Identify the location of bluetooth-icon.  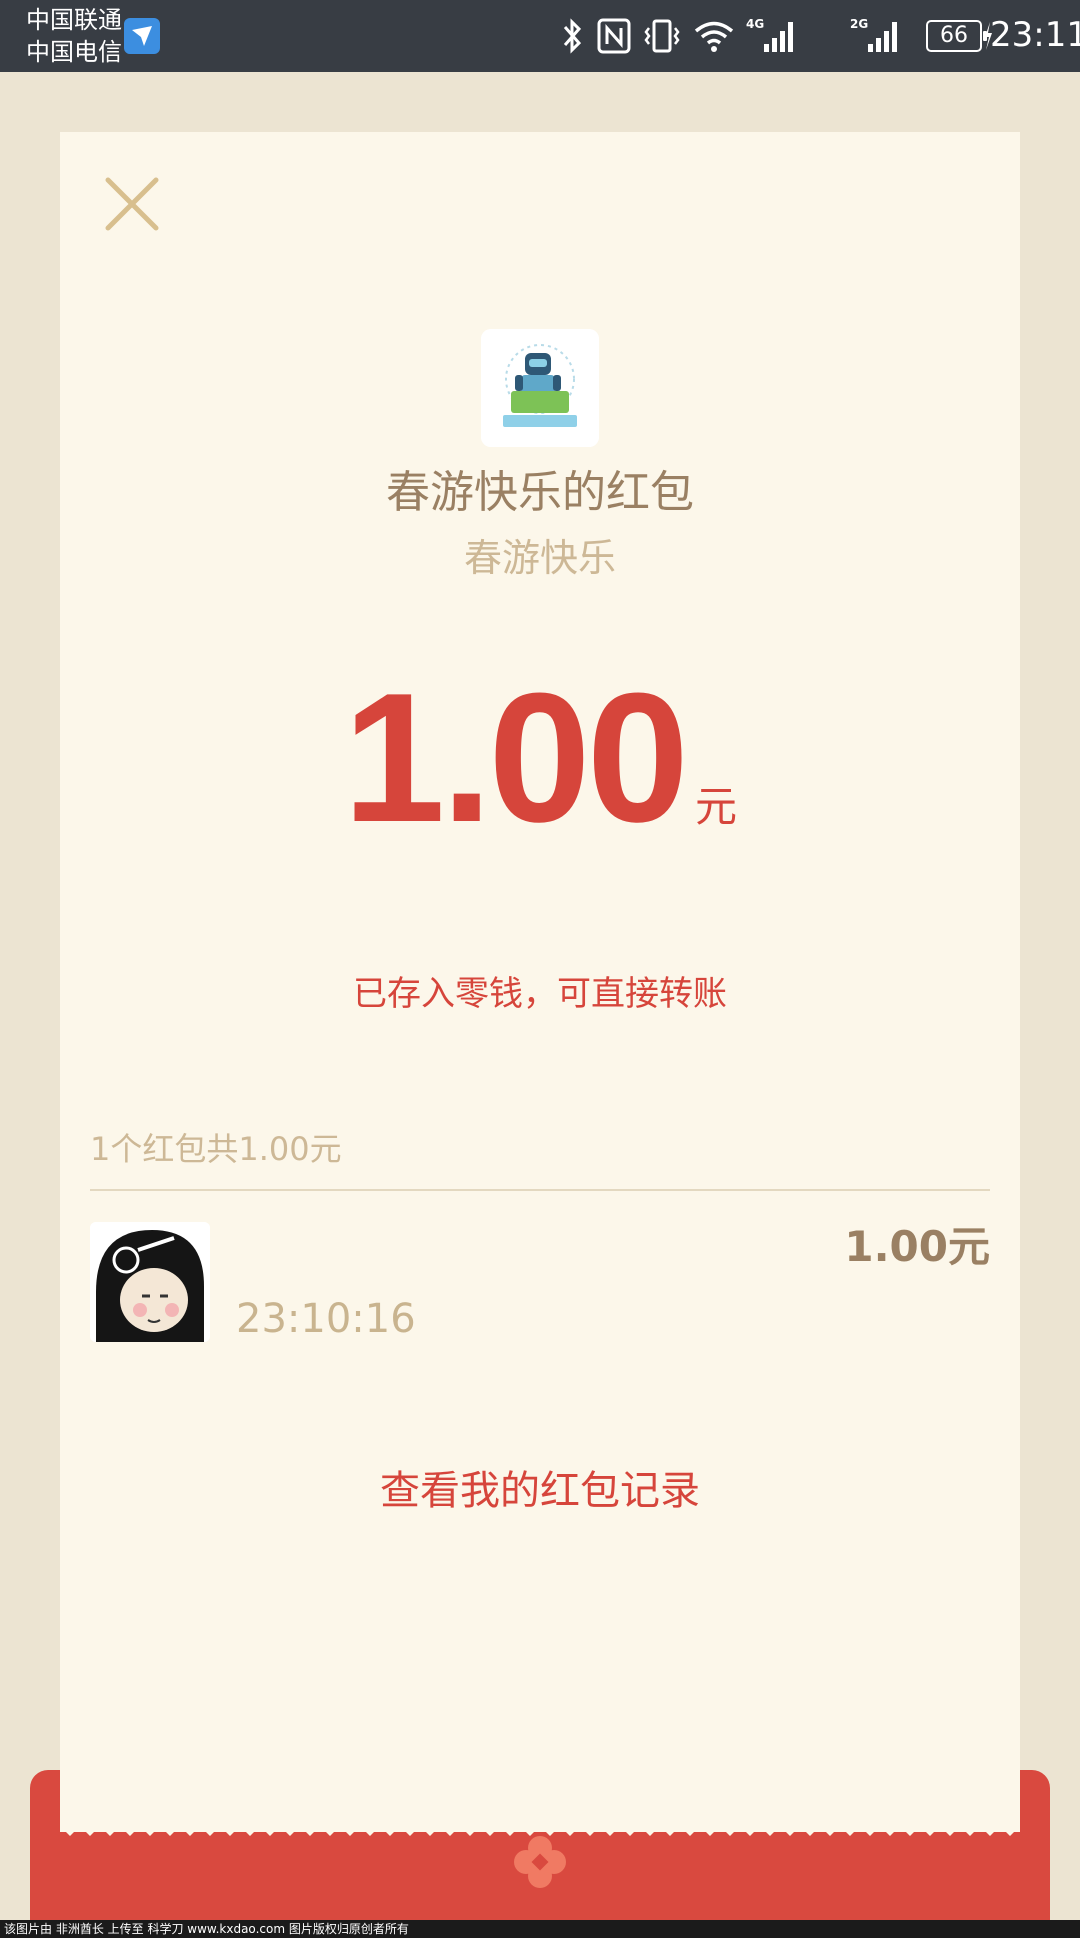
(572, 36).